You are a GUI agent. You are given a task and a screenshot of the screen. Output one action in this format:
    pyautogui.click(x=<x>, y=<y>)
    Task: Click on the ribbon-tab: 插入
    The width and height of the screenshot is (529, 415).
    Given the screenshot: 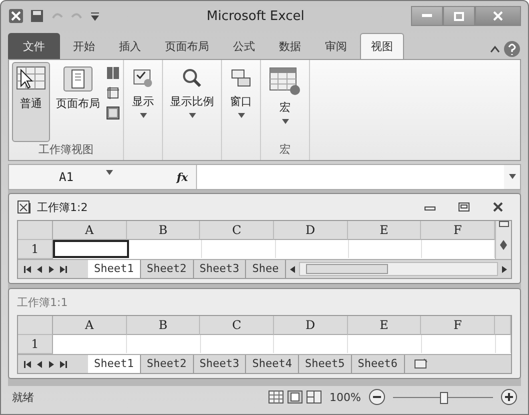 What is the action you would take?
    pyautogui.click(x=130, y=46)
    